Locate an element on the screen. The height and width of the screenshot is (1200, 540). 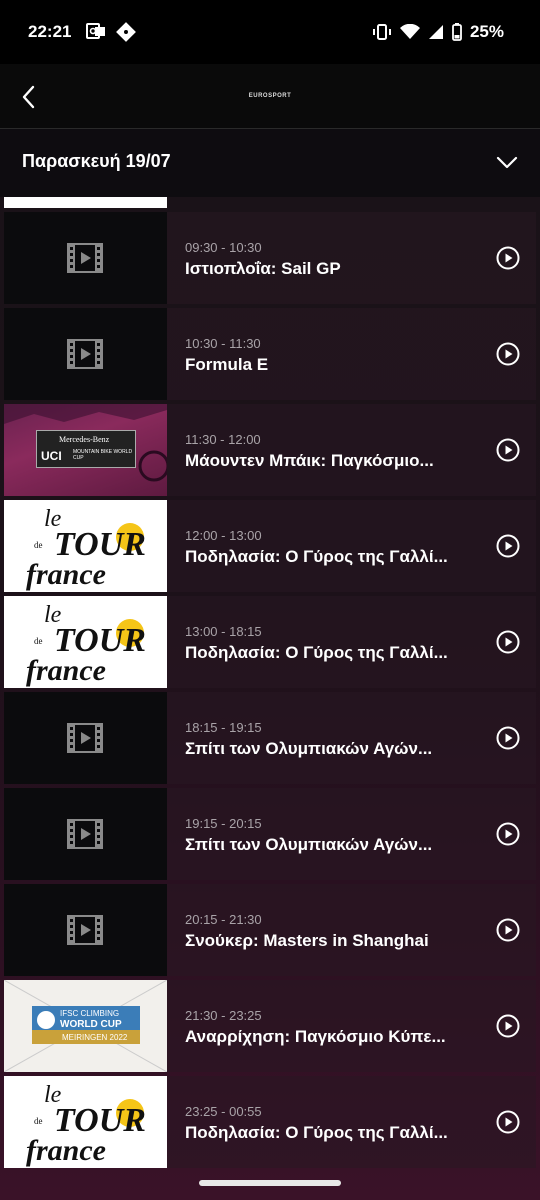
app-bar: EUROSPORT is located at coordinates (270, 96).